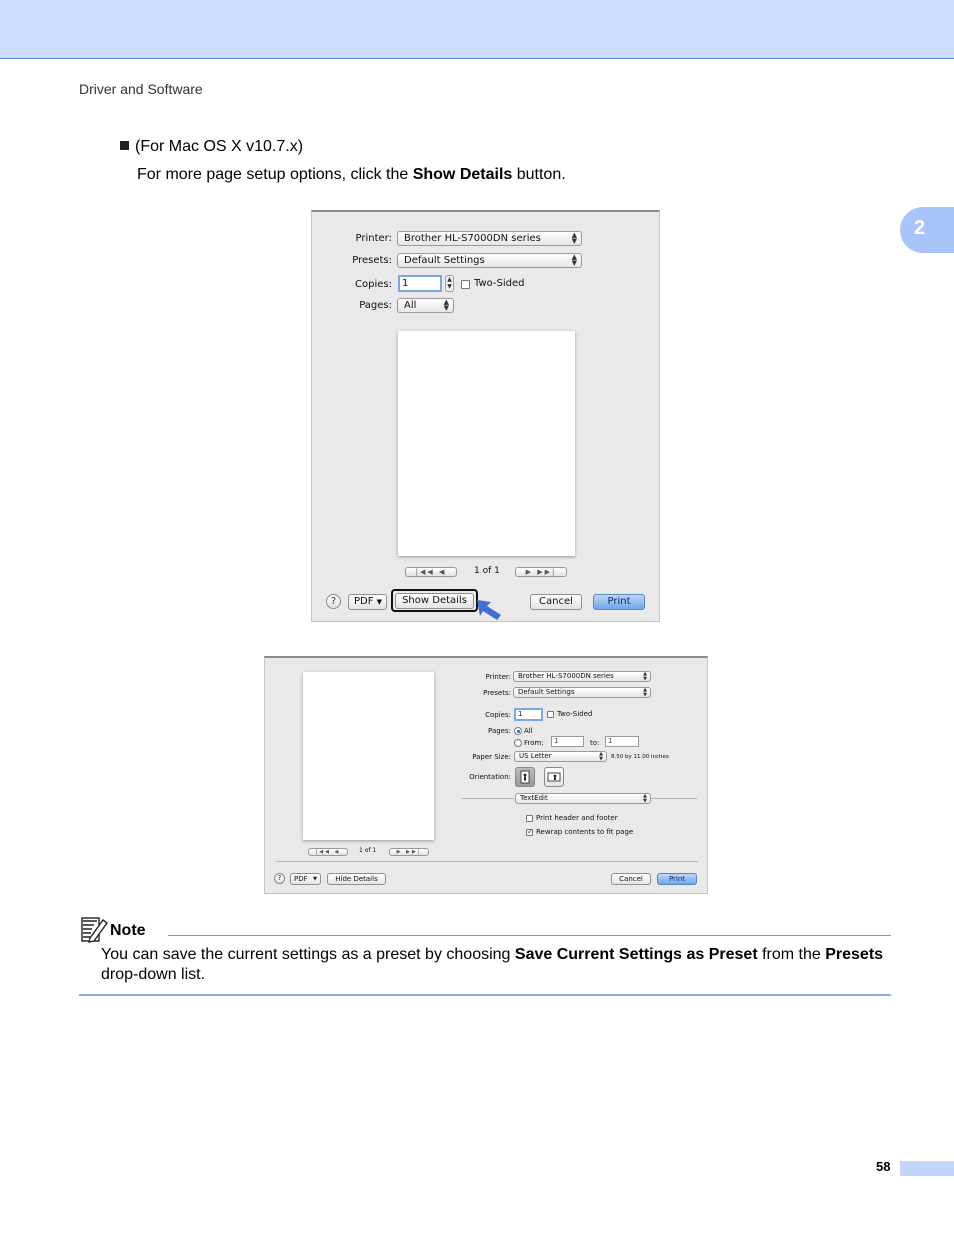 The image size is (954, 1235). I want to click on footer-tab, so click(927, 1168).